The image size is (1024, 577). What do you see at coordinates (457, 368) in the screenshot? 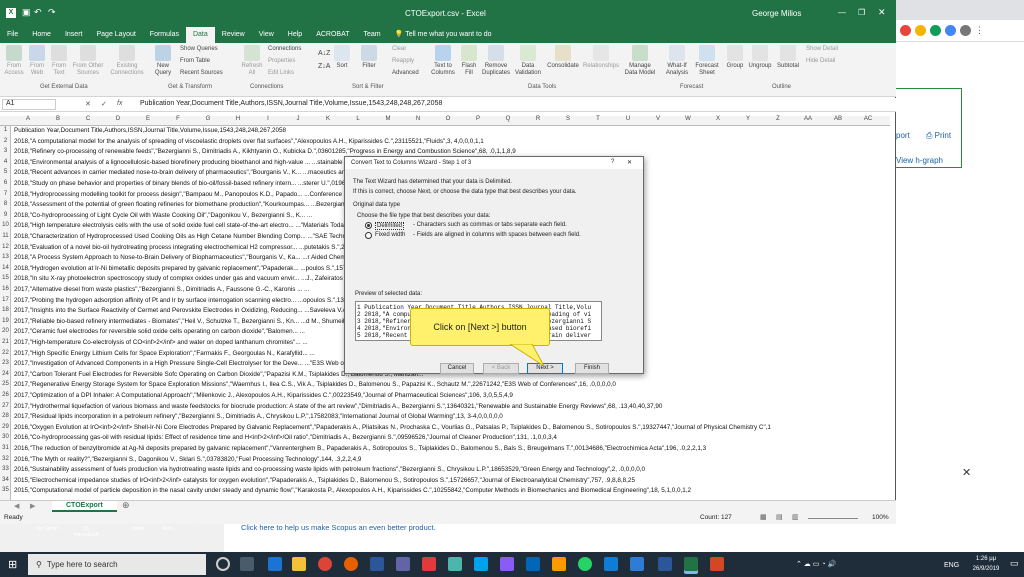
I see `cancel-button: Cancel` at bounding box center [457, 368].